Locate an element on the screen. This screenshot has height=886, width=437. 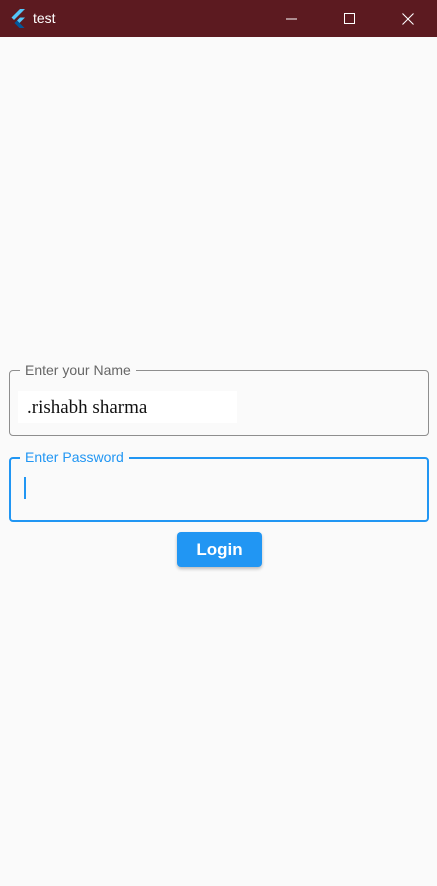
login-button: Login is located at coordinates (219, 549).